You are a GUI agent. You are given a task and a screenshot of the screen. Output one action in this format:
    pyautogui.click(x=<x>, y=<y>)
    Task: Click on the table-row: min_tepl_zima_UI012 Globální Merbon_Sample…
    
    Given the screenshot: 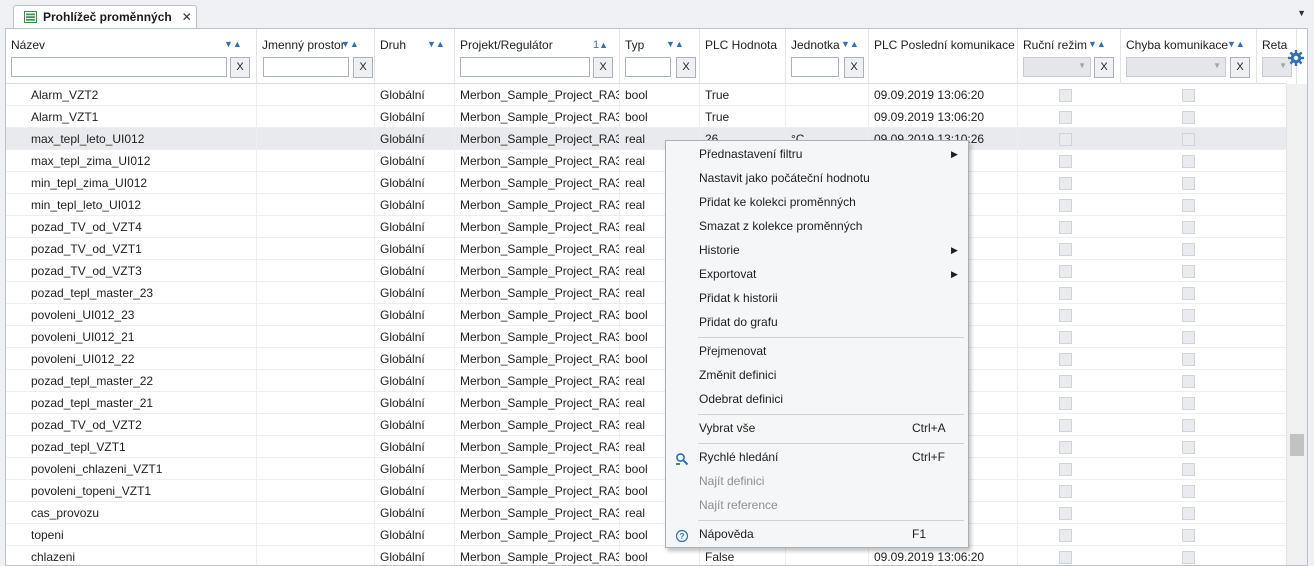 What is the action you would take?
    pyautogui.click(x=646, y=183)
    